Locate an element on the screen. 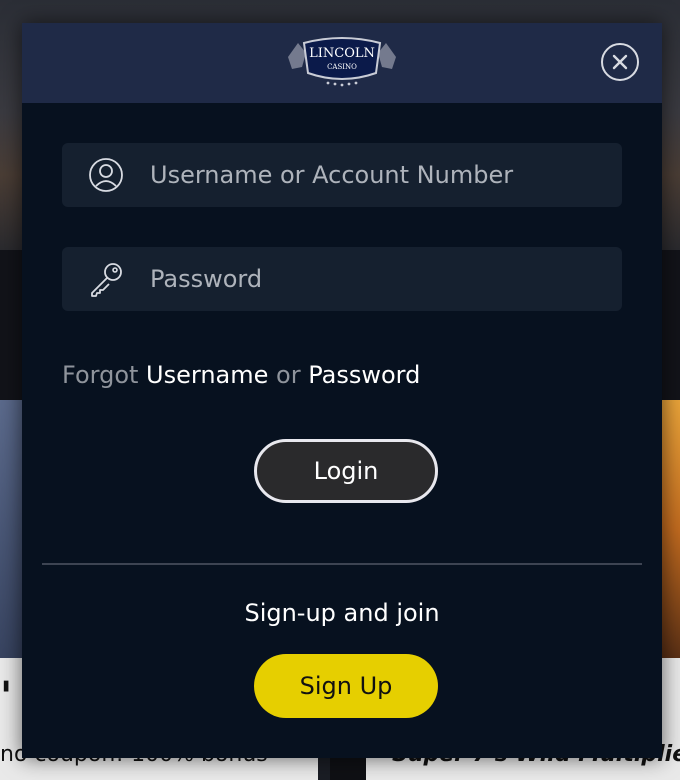  key-icon-wrap is located at coordinates (106, 279).